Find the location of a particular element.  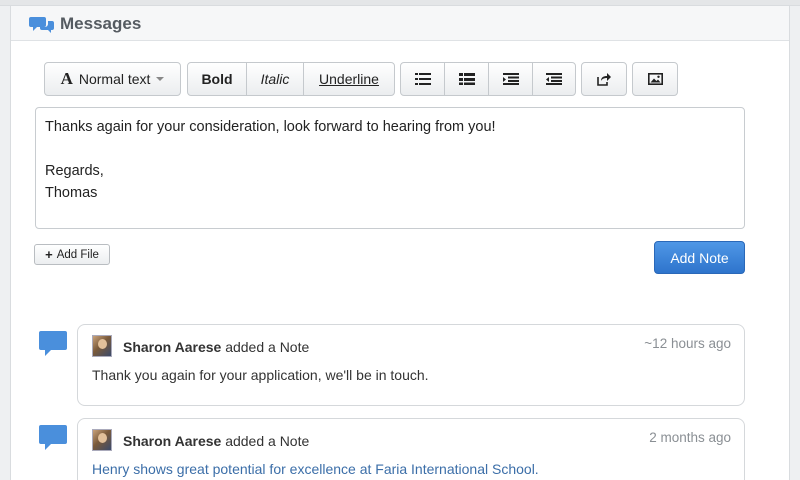

outdent-icon is located at coordinates (510, 79).